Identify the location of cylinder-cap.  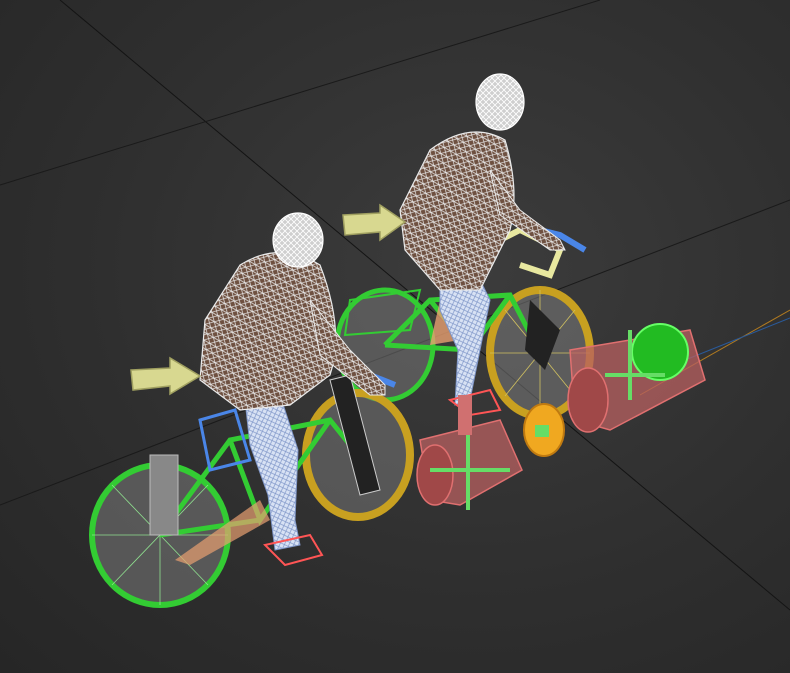
(588, 400).